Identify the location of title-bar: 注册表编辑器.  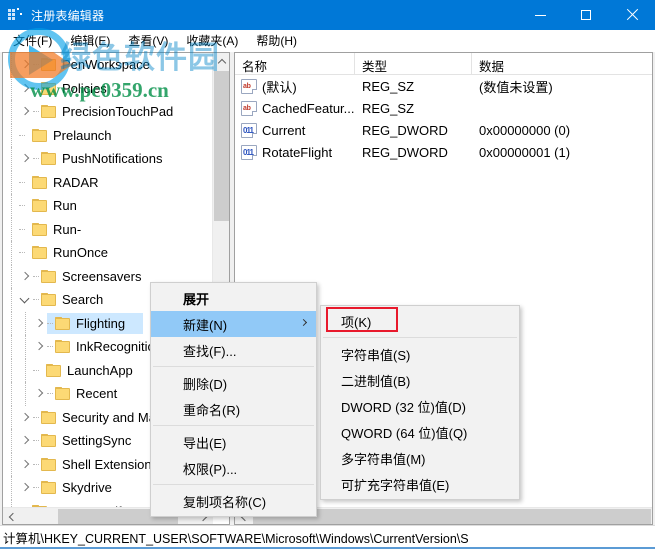
(327, 15).